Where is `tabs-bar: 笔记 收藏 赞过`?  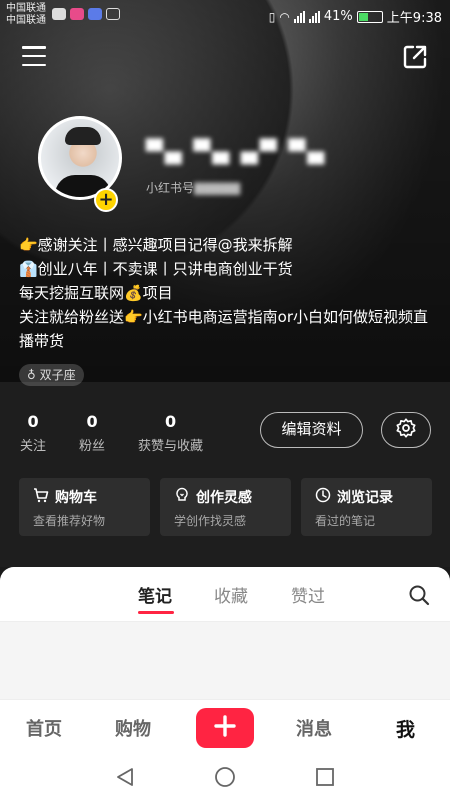 tabs-bar: 笔记 收藏 赞过 is located at coordinates (225, 594).